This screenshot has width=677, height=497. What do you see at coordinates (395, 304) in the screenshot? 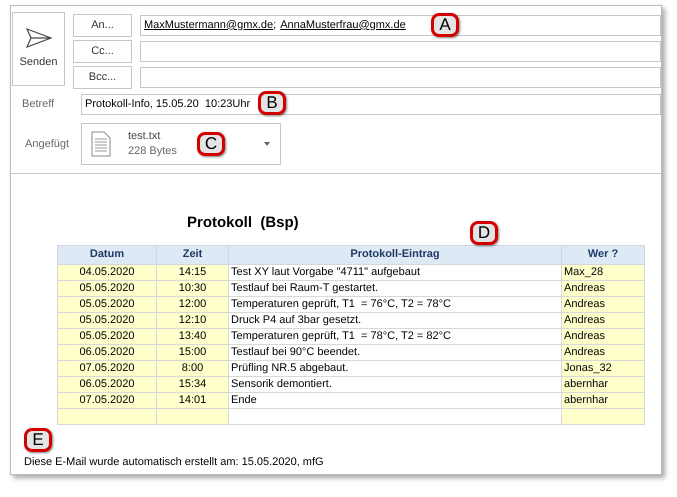
I see `table-cell: Temperaturen geprüft, T1 = 76°C, T2 = 78°C` at bounding box center [395, 304].